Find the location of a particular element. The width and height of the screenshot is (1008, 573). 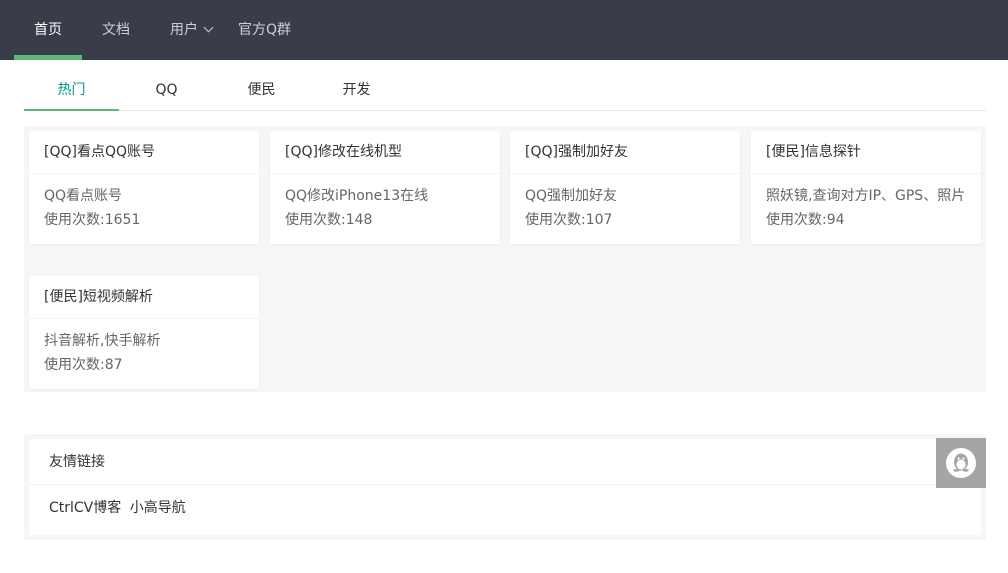

nav-item-home: 首页 is located at coordinates (48, 30).